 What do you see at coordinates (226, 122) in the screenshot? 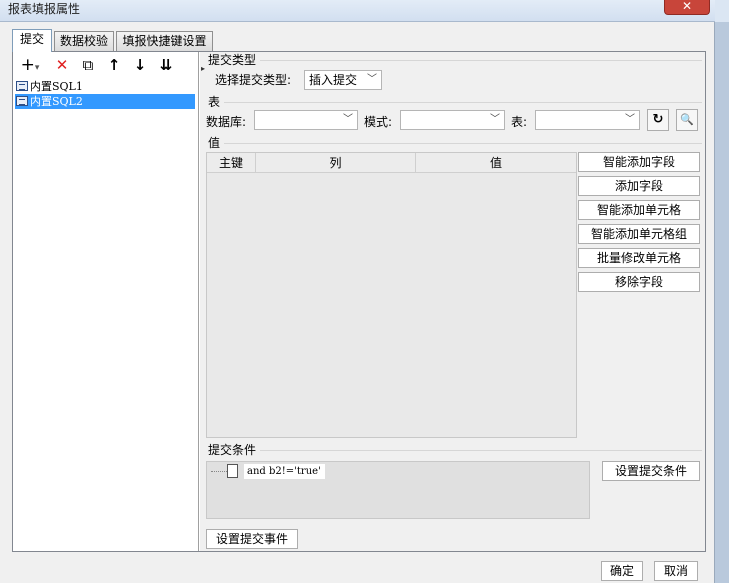
I see `database-label: 数据库:` at bounding box center [226, 122].